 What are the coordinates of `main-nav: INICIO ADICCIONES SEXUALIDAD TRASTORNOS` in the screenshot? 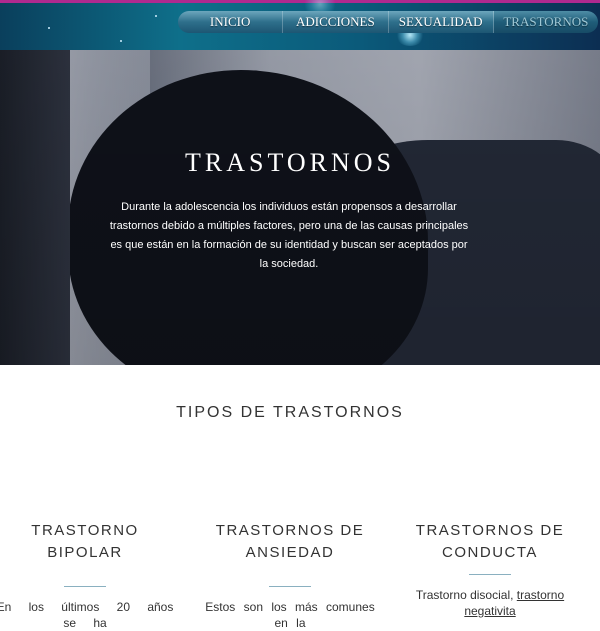 It's located at (388, 22).